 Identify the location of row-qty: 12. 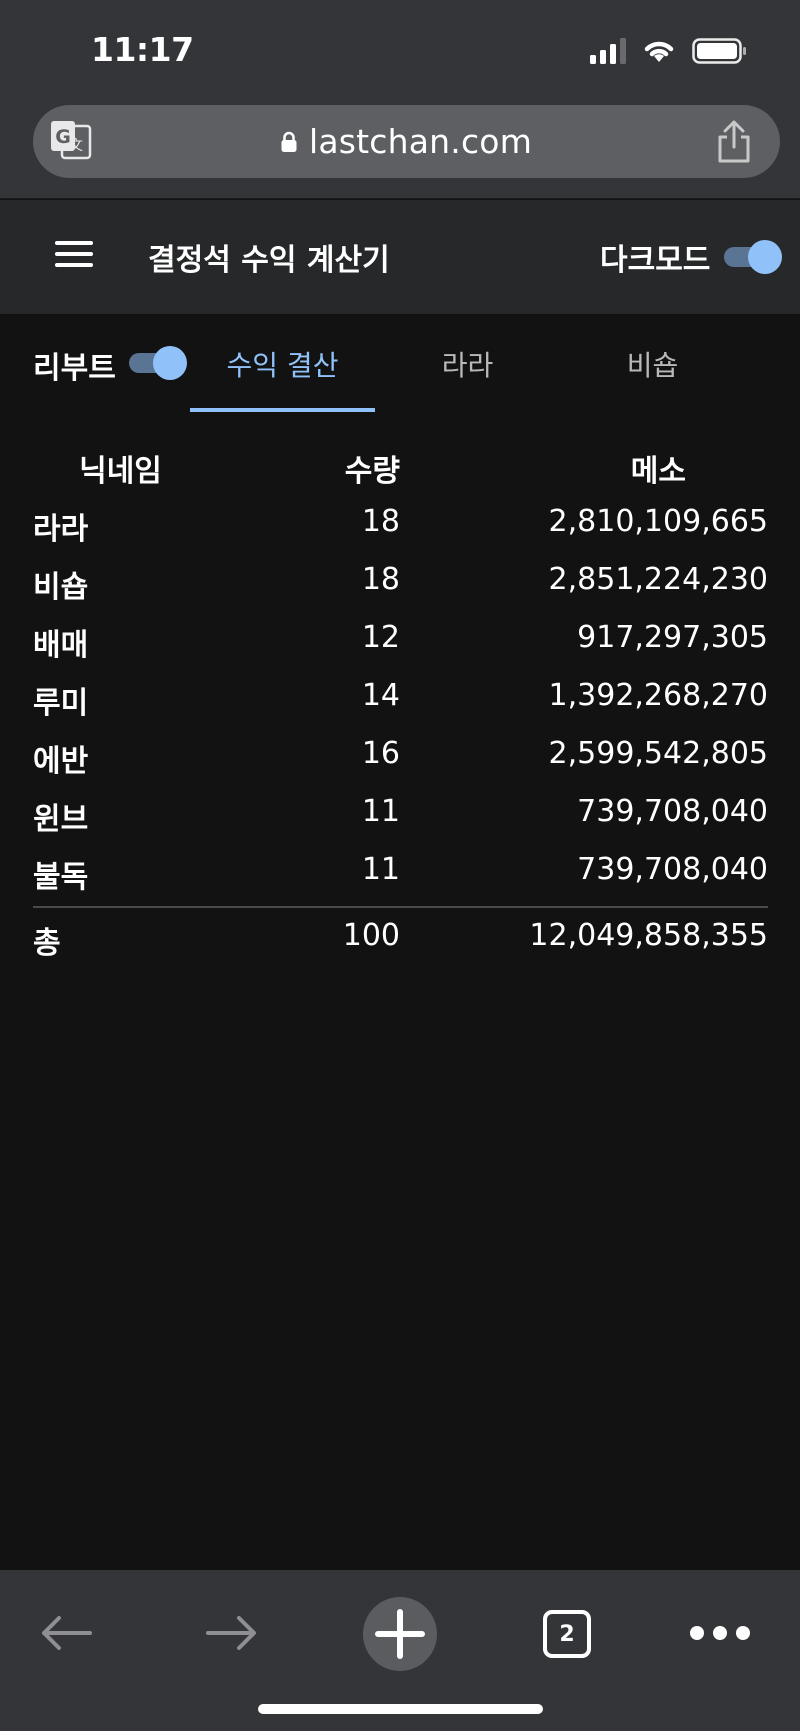
(380, 637).